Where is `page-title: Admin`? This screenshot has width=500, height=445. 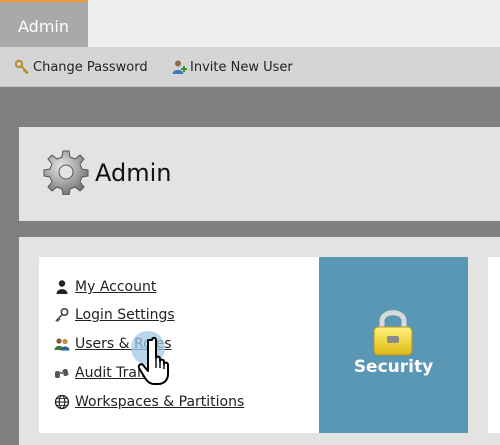 page-title: Admin is located at coordinates (133, 173).